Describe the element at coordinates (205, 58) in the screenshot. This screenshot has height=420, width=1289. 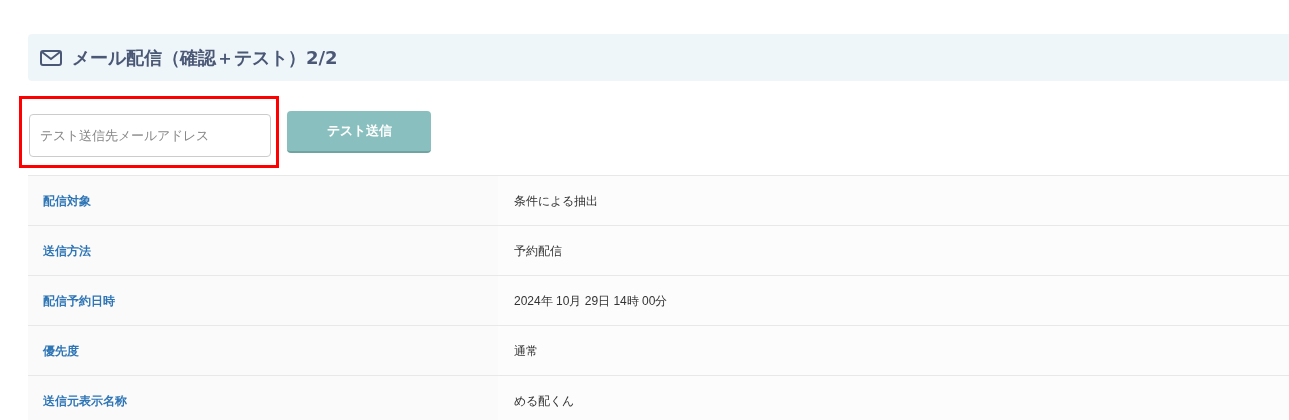
I see `section-title: メール配信（確認＋テスト）2/2` at that location.